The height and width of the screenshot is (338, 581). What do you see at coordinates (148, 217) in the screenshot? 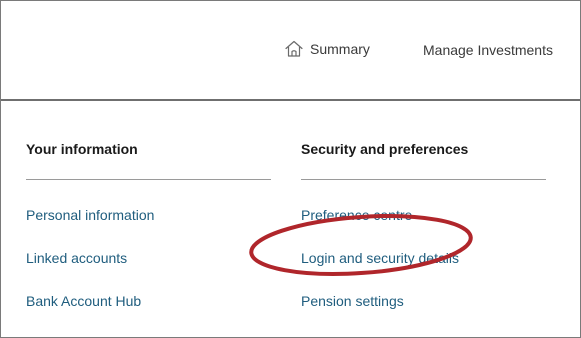
I see `personal-information-link: Personal information` at bounding box center [148, 217].